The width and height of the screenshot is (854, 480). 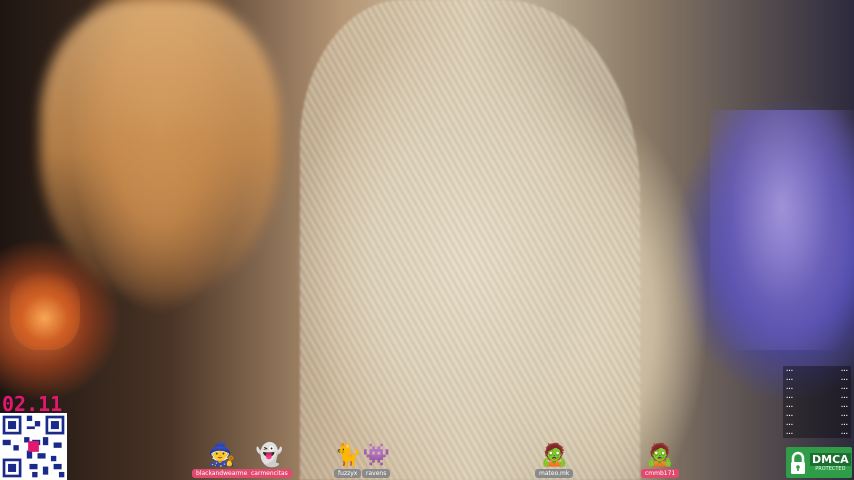 I want to click on witch-hat-icon: 🧙, so click(x=221, y=455).